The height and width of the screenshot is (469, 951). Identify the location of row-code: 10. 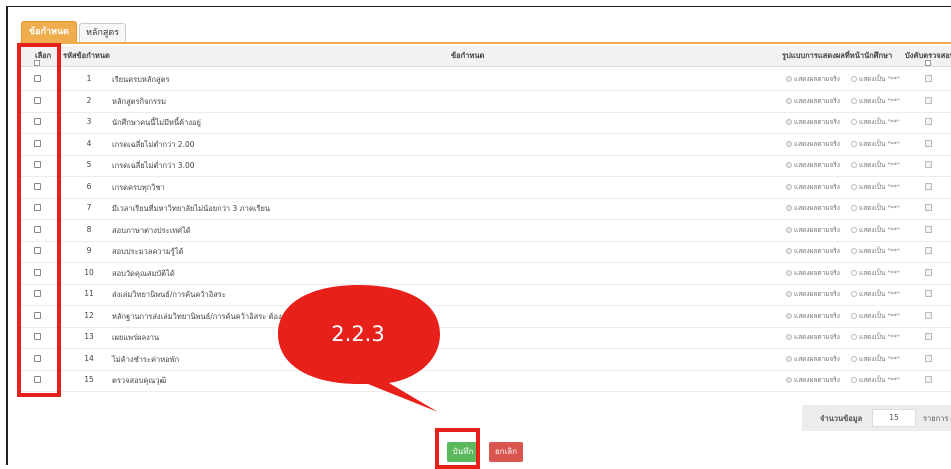
(89, 272).